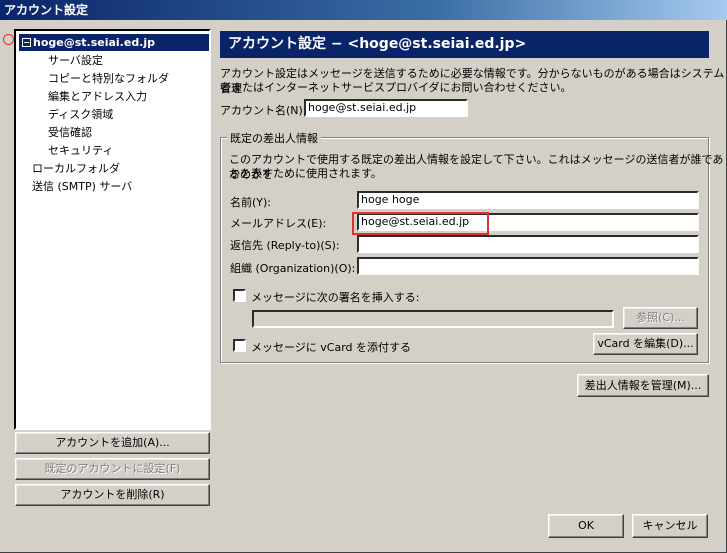  Describe the element at coordinates (335, 297) in the screenshot. I see `signature-checkbox-label: メッセージに次の署名を挿入する:` at that location.